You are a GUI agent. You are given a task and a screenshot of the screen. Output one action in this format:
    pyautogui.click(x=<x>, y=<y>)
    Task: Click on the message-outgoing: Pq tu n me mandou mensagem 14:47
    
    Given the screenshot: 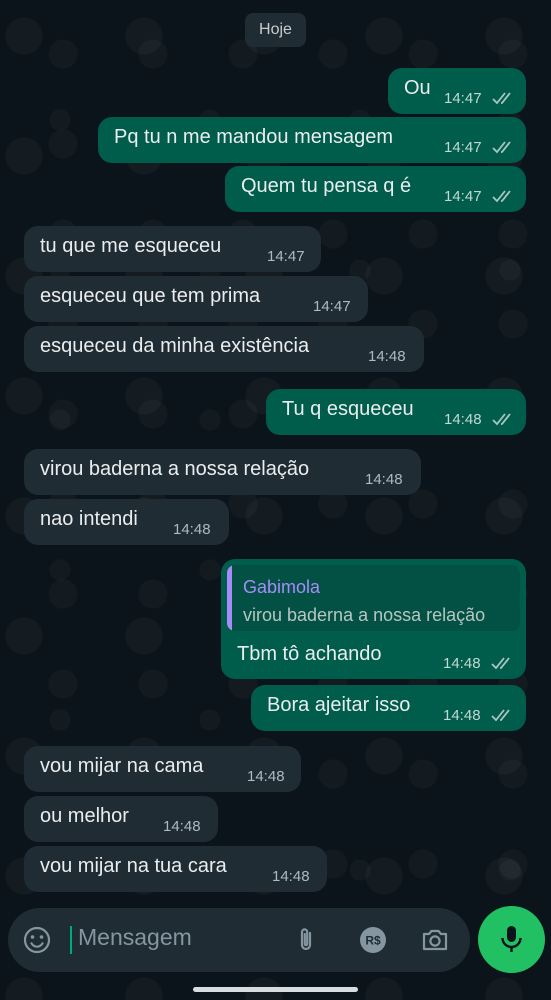 What is the action you would take?
    pyautogui.click(x=312, y=140)
    